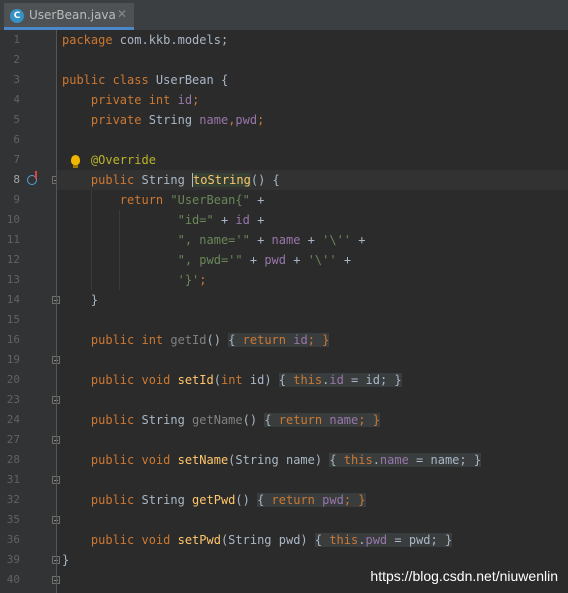  What do you see at coordinates (322, 260) in the screenshot?
I see `token: '\''` at bounding box center [322, 260].